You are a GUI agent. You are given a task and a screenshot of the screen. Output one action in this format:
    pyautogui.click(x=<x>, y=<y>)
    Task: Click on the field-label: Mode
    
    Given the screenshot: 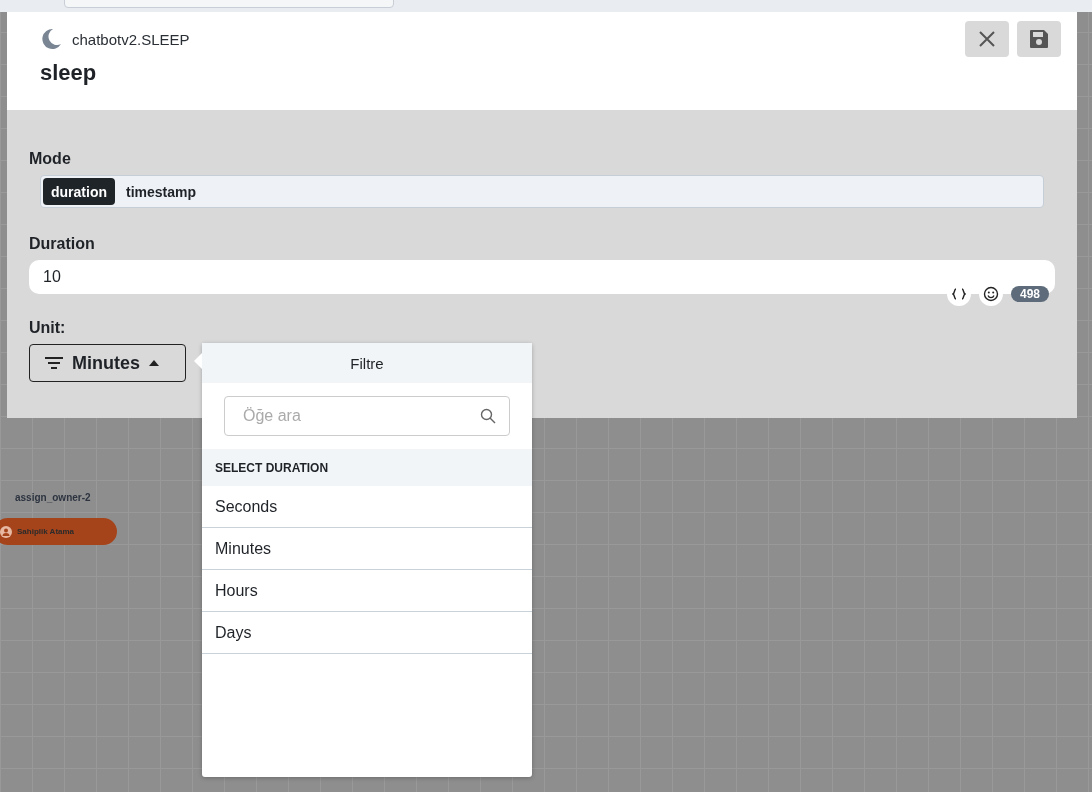 What is the action you would take?
    pyautogui.click(x=50, y=159)
    